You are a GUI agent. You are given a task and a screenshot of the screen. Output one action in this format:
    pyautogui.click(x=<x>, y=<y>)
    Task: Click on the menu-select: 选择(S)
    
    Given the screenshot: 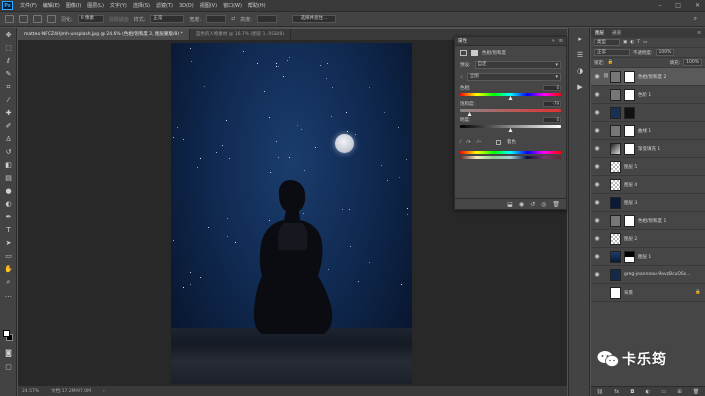 What is the action you would take?
    pyautogui.click(x=141, y=5)
    